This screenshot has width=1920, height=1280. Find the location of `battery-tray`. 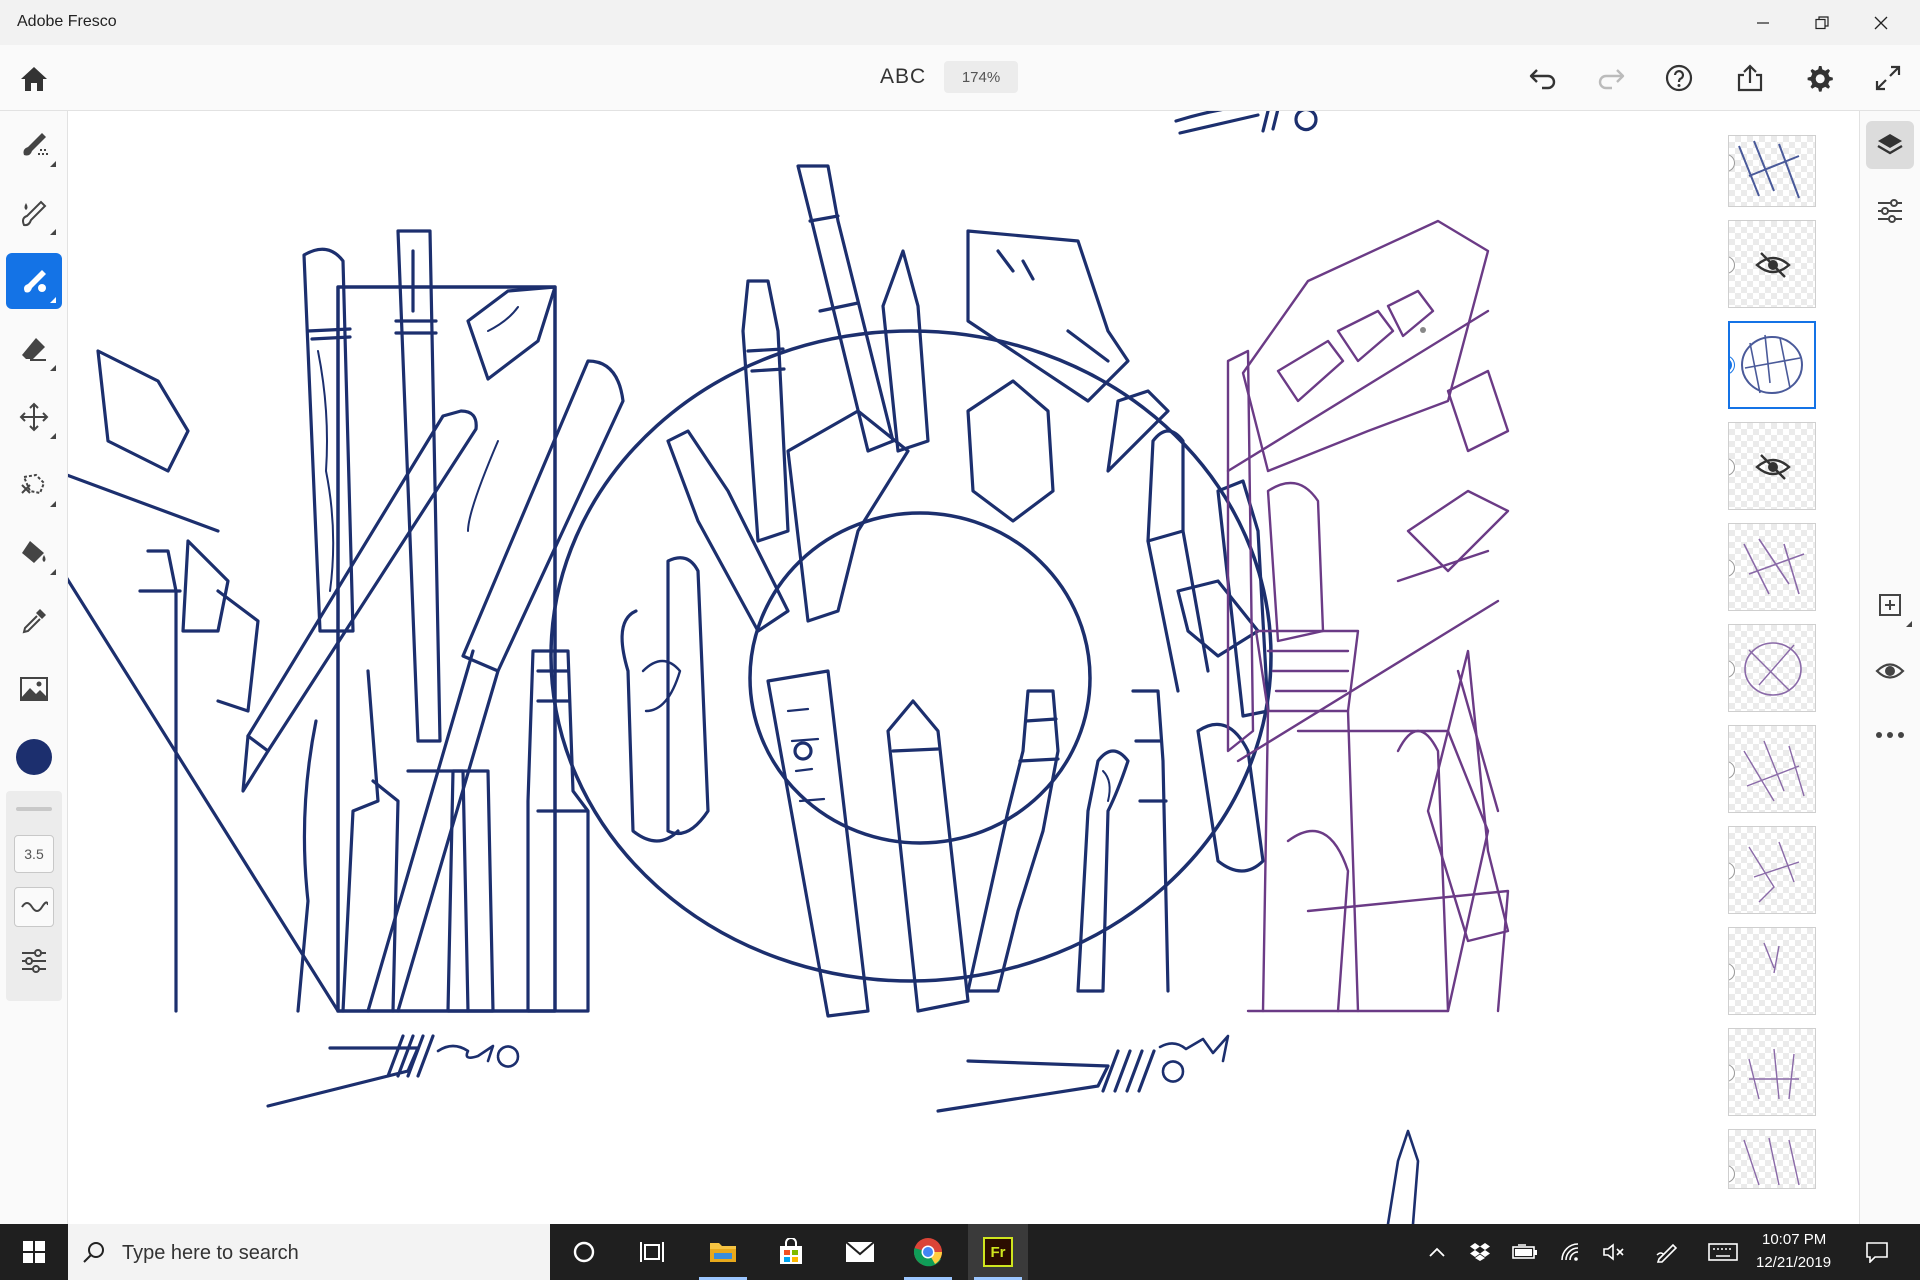

battery-tray is located at coordinates (1525, 1252).